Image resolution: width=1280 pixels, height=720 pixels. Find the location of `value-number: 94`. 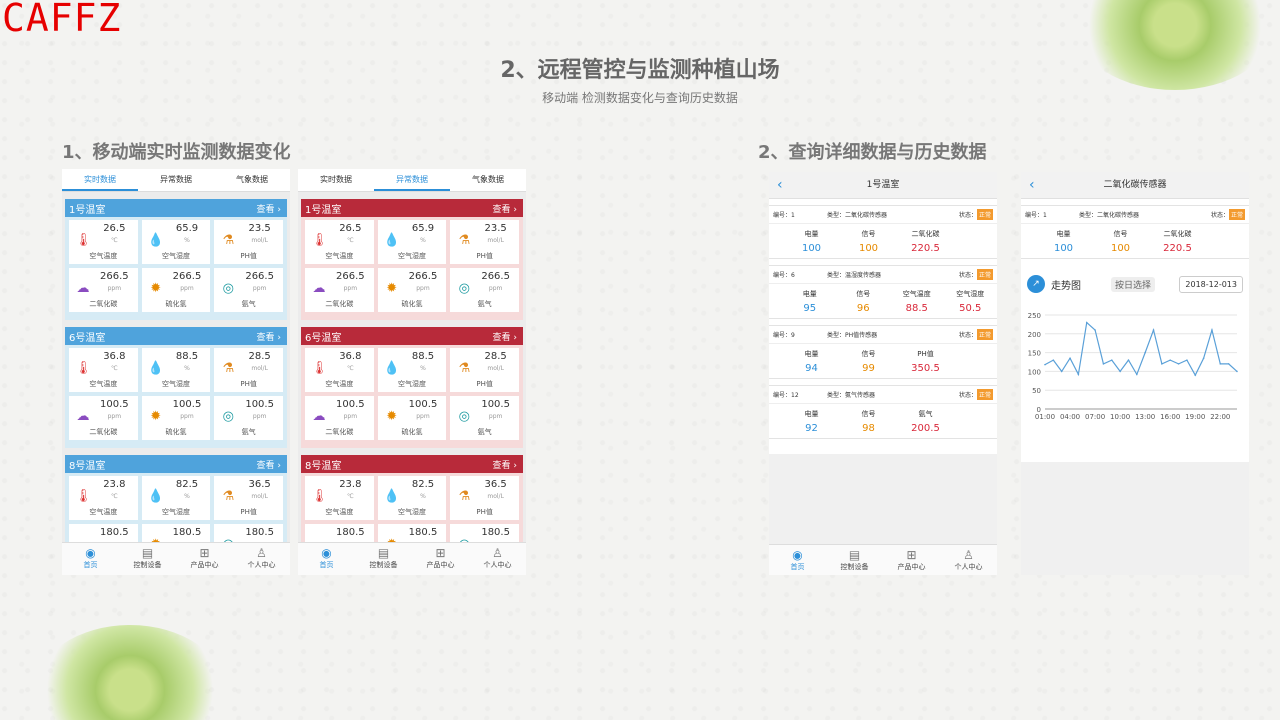

value-number: 94 is located at coordinates (811, 368).